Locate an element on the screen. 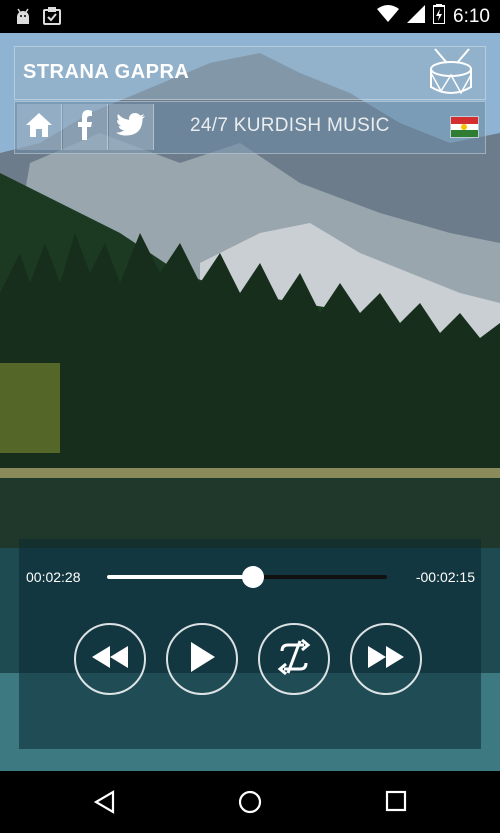  rewind-icon is located at coordinates (110, 659).